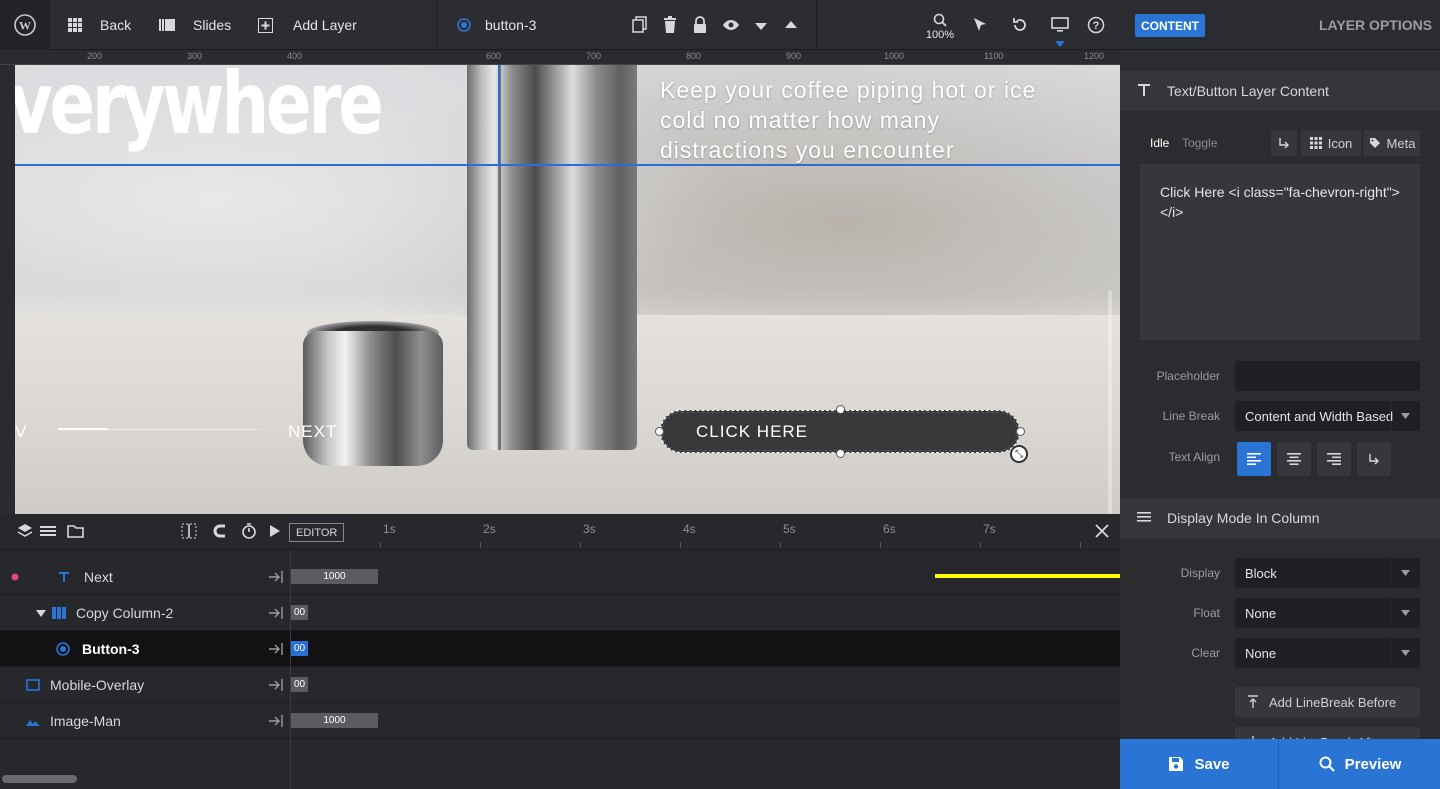 The height and width of the screenshot is (789, 1440). Describe the element at coordinates (312, 432) in the screenshot. I see `next-layer: NEXT` at that location.